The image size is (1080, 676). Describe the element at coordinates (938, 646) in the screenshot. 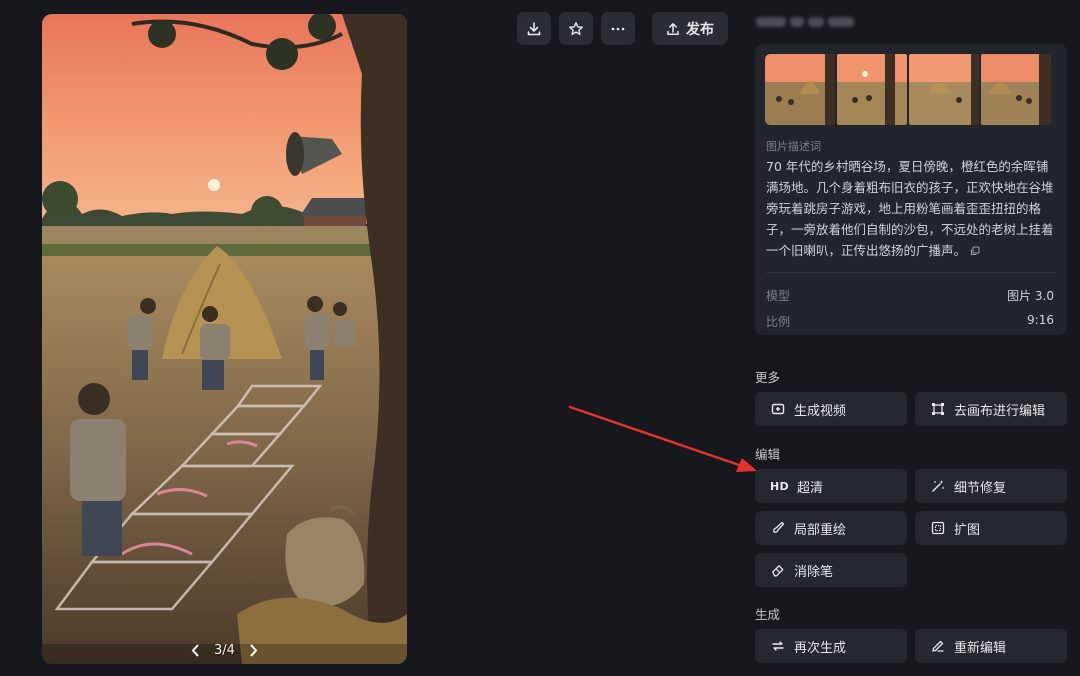

I see `pencil-icon` at that location.